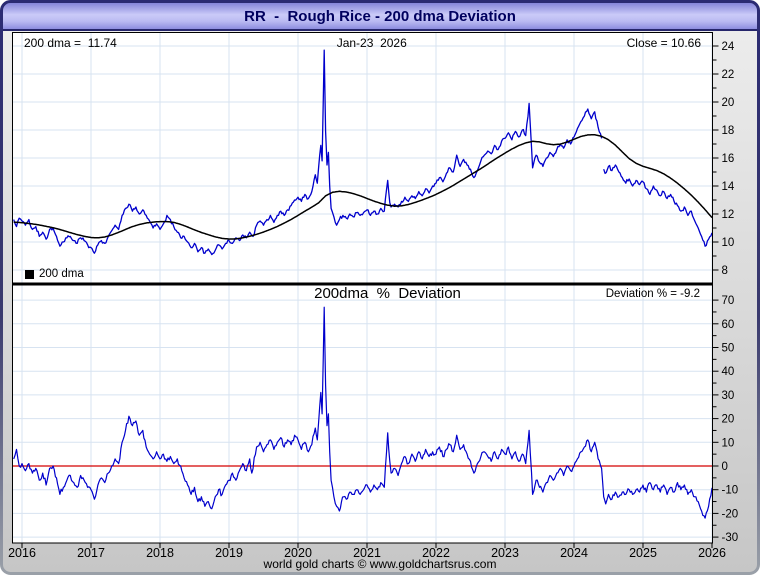 This screenshot has height=575, width=760. I want to click on svg-text: 14, so click(728, 187).